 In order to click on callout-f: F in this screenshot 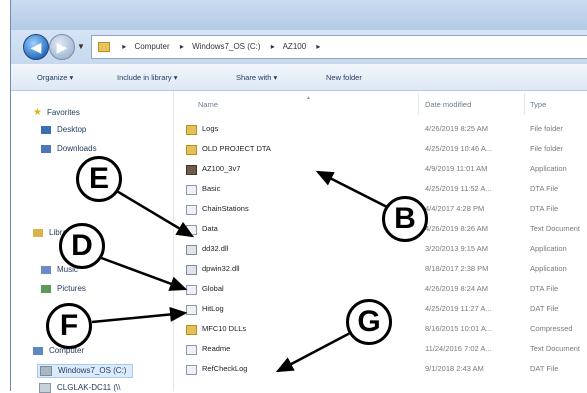, I will do `click(69, 326)`.